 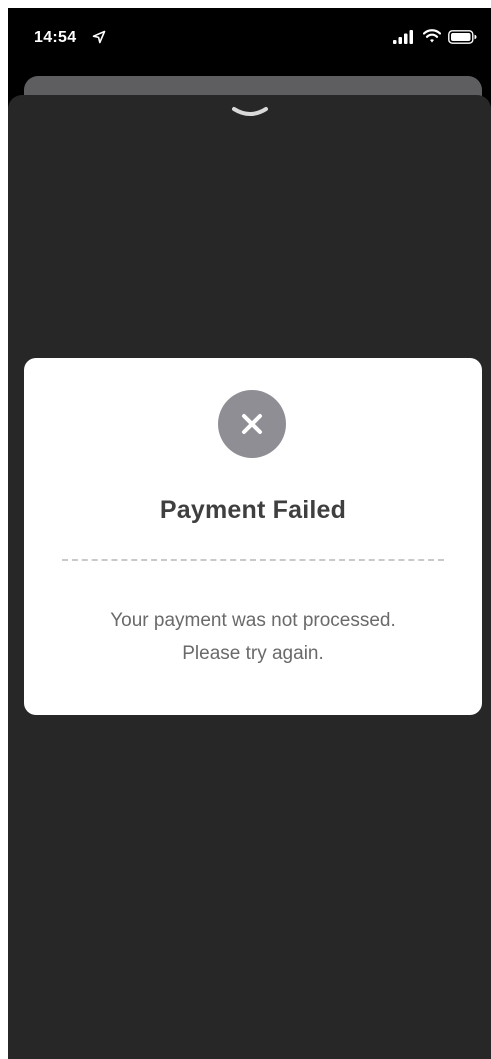 I want to click on cellular-signal-icon, so click(x=403, y=37).